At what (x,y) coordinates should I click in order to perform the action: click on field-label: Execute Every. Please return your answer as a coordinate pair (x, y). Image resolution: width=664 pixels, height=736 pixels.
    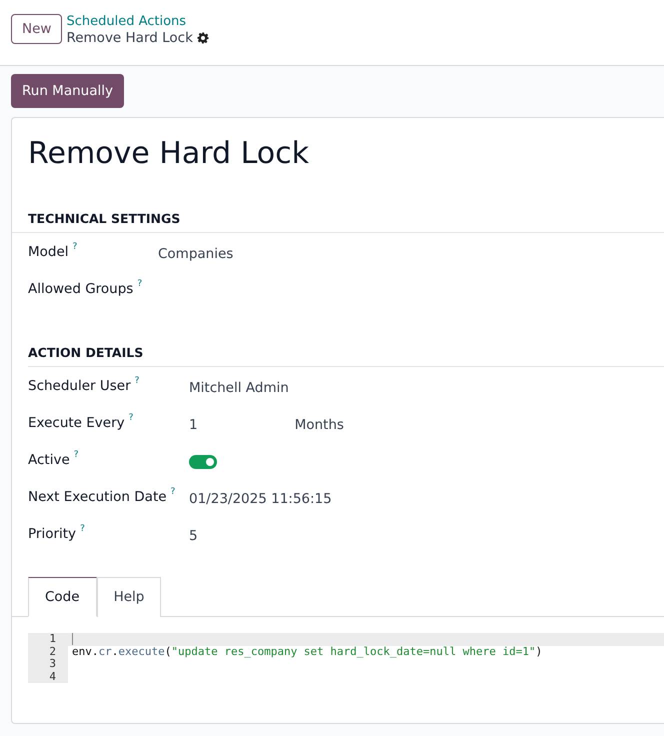
    Looking at the image, I should click on (76, 422).